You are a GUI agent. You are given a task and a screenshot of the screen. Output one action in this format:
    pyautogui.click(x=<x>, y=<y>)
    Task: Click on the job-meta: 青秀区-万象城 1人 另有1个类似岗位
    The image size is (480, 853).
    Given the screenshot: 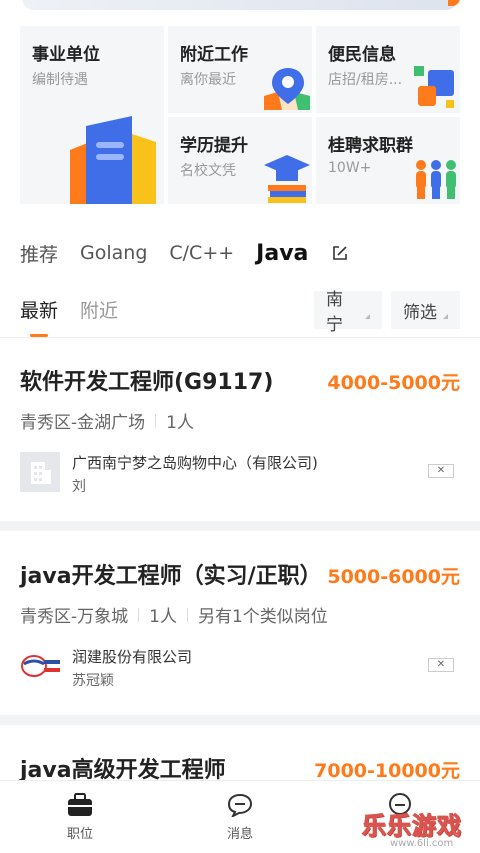 What is the action you would take?
    pyautogui.click(x=174, y=614)
    